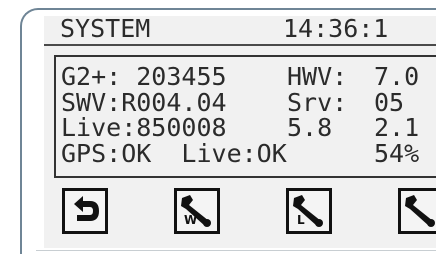 The image size is (436, 254). What do you see at coordinates (174, 153) in the screenshot?
I see `row-4-col-1: GPS:OK Live:OK` at bounding box center [174, 153].